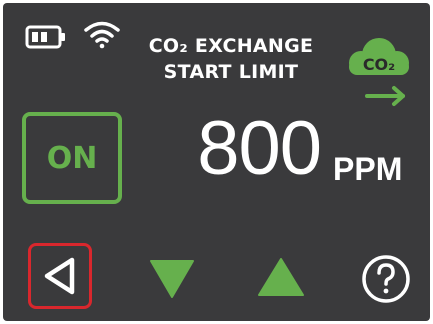 This screenshot has height=324, width=433. Describe the element at coordinates (231, 46) in the screenshot. I see `title-line-1: CO₂ EXCHANGE` at that location.